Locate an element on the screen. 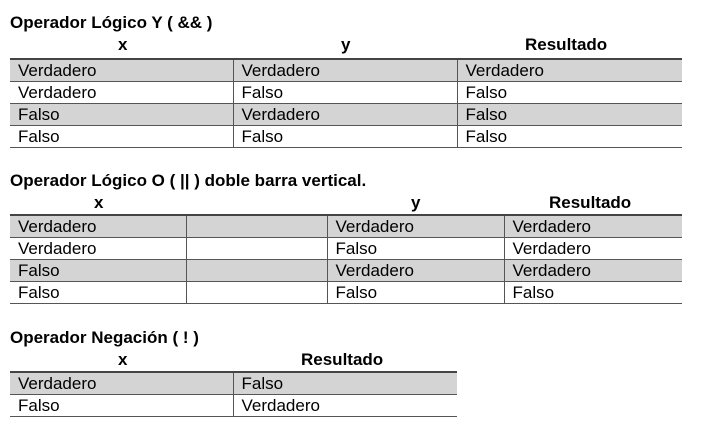 The image size is (702, 434). and-header-result: Resultado is located at coordinates (566, 44).